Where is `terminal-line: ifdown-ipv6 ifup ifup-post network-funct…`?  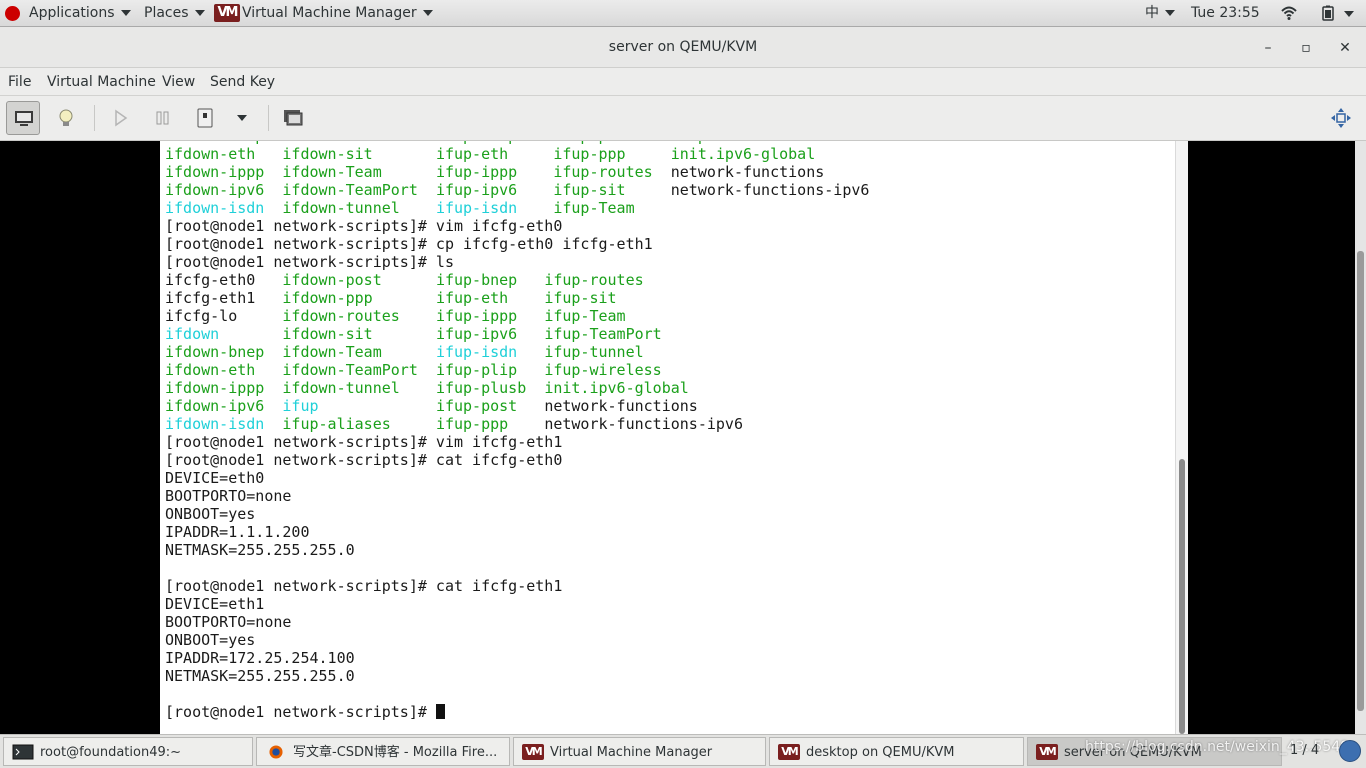
terminal-line: ifdown-ipv6 ifup ifup-post network-funct… is located at coordinates (517, 406).